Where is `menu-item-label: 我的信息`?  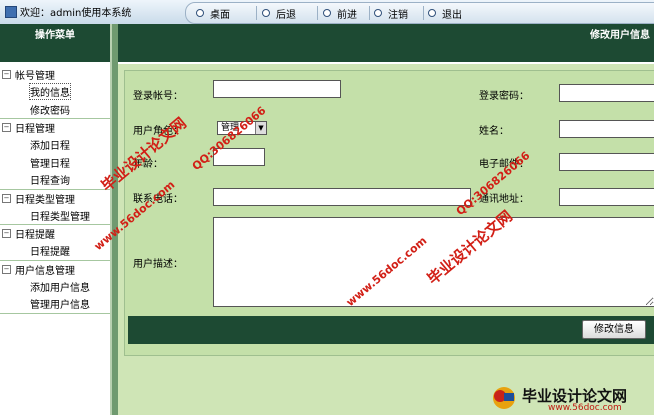 menu-item-label: 我的信息 is located at coordinates (50, 92).